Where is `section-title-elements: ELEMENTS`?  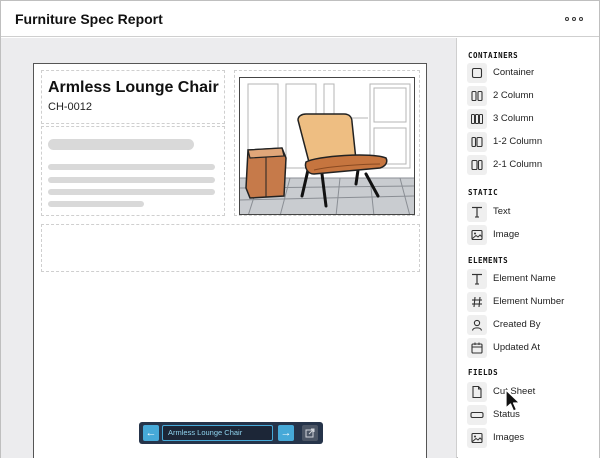
section-title-elements: ELEMENTS is located at coordinates (488, 260).